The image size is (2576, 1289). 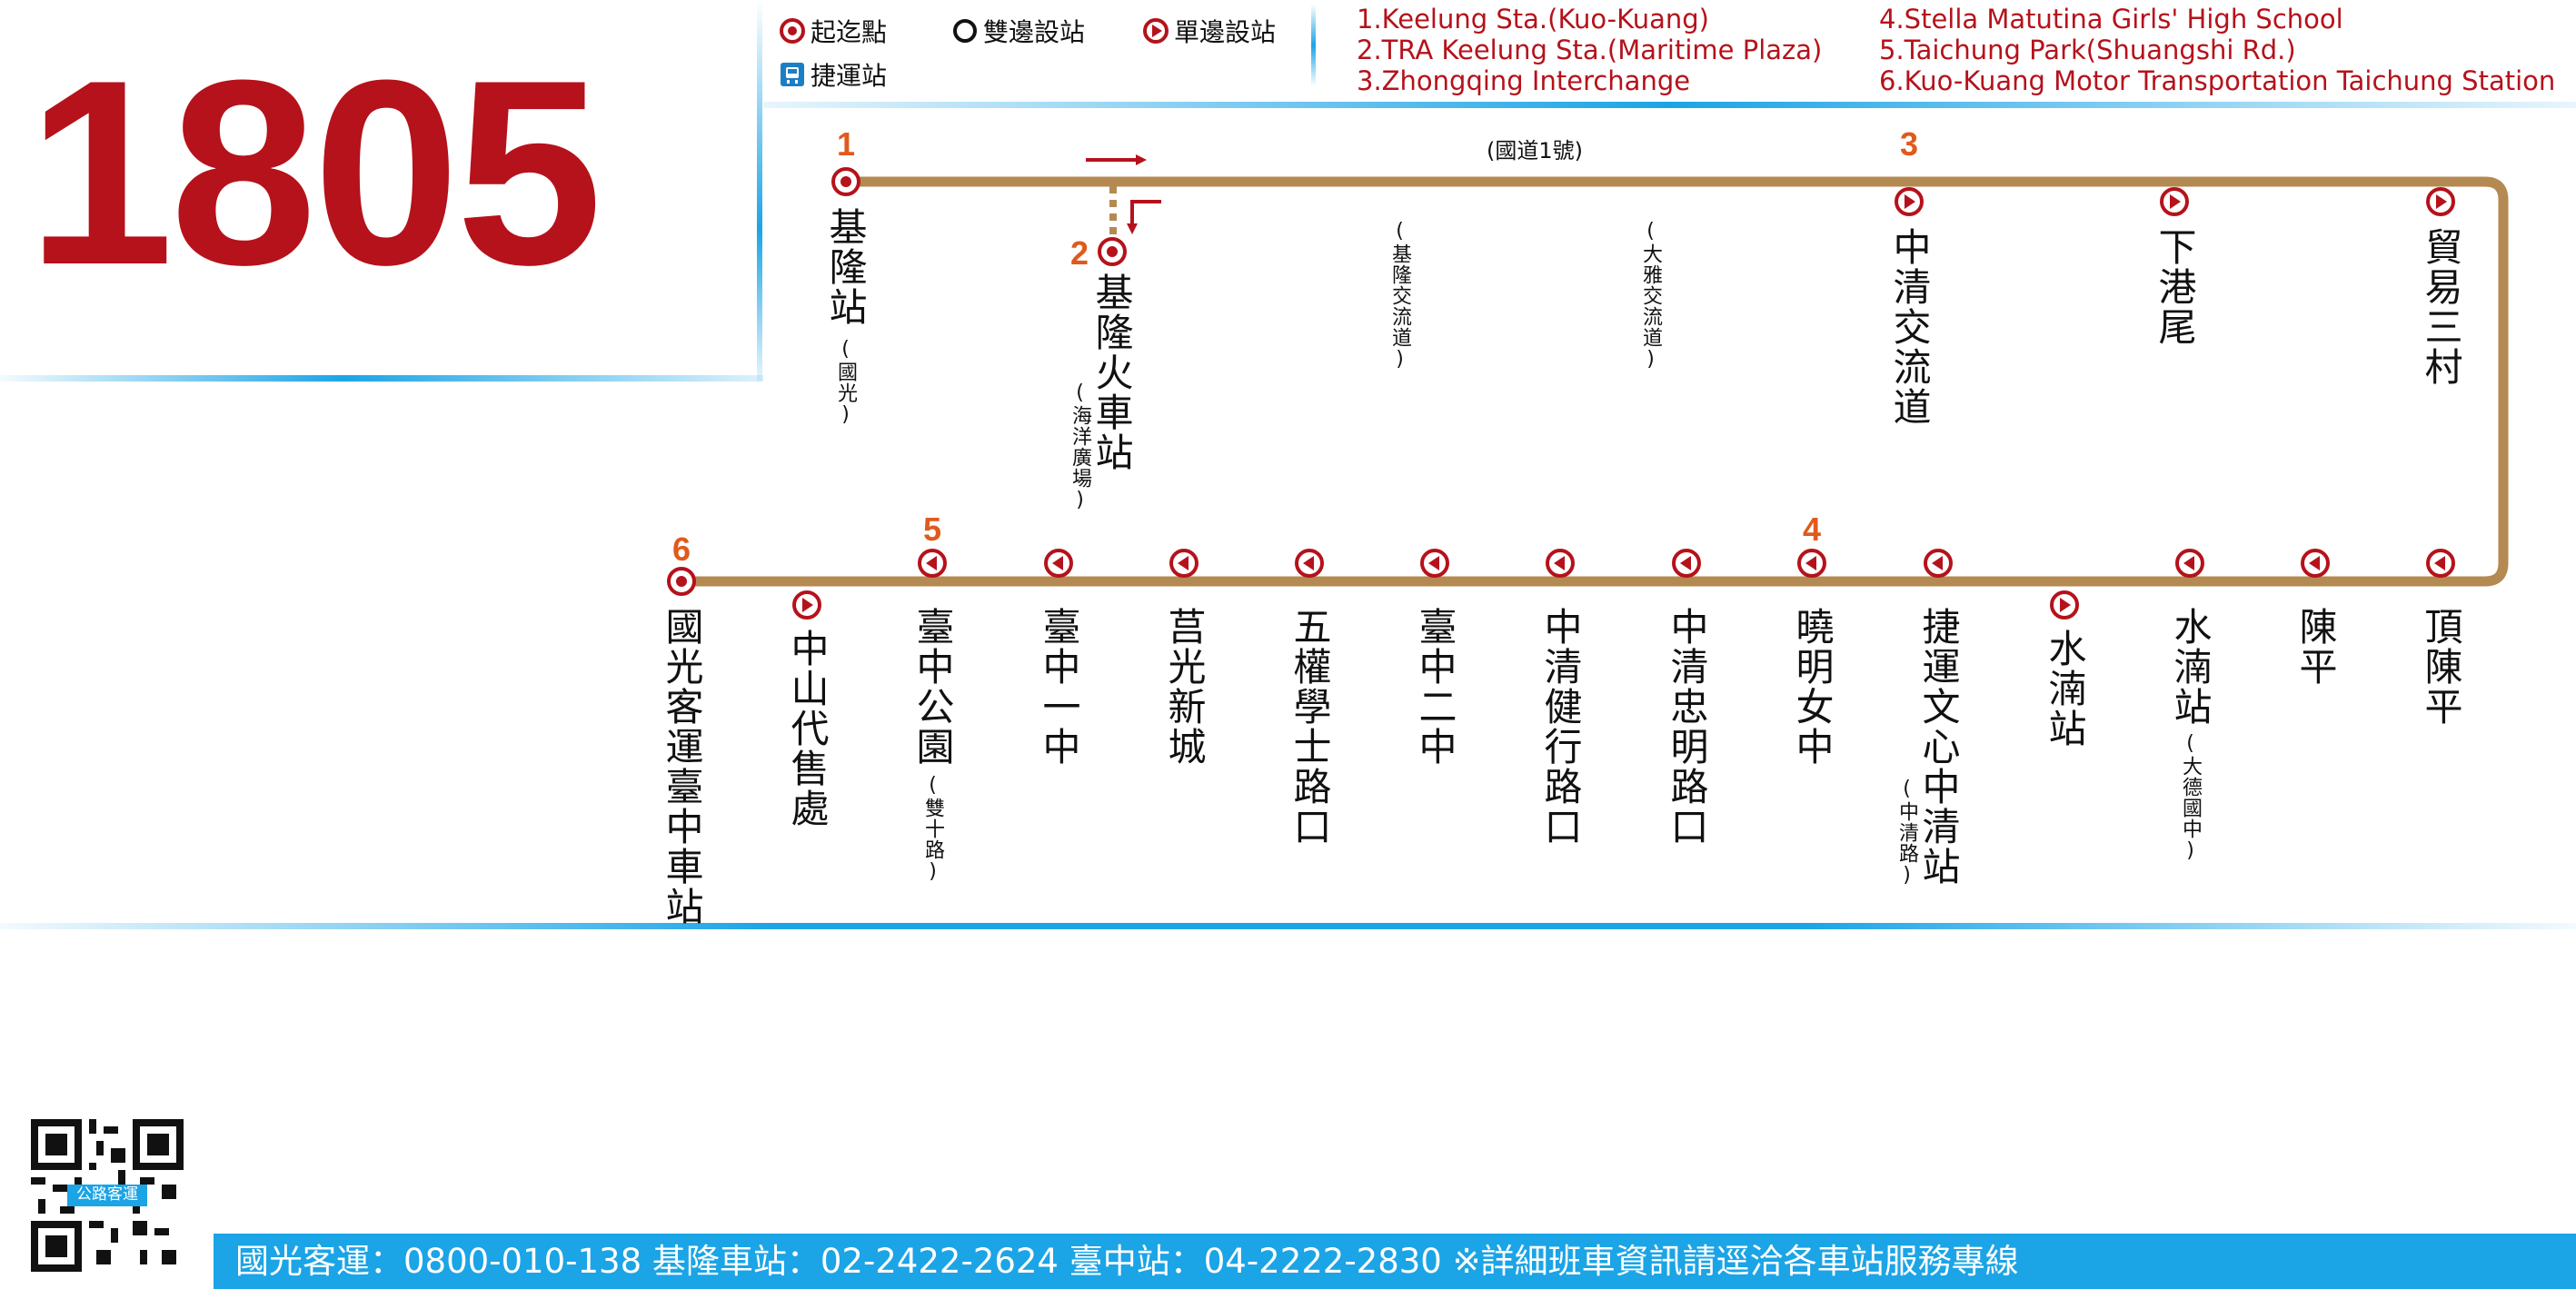 I want to click on stop-subname: (中清路), so click(x=1907, y=832).